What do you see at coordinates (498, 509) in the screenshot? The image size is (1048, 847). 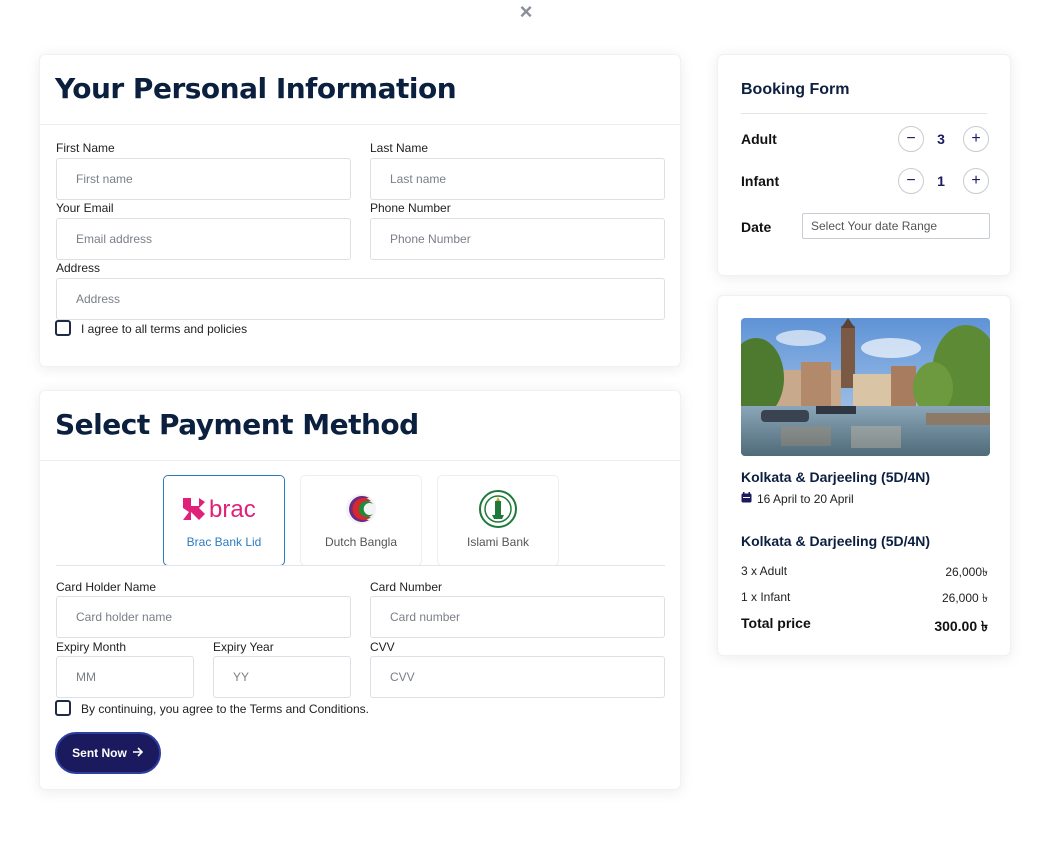 I see `islami-bank-logo` at bounding box center [498, 509].